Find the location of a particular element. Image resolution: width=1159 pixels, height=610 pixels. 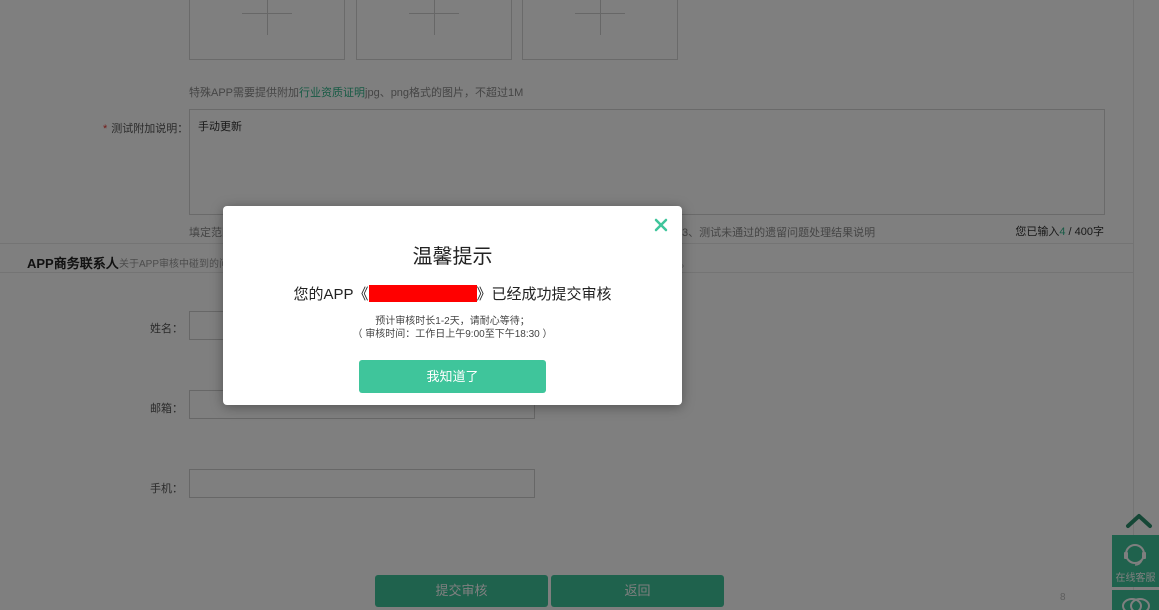

modal-note-line2: （ 审核时间：工作日上午9:00至下午18:30 ） is located at coordinates (452, 334).